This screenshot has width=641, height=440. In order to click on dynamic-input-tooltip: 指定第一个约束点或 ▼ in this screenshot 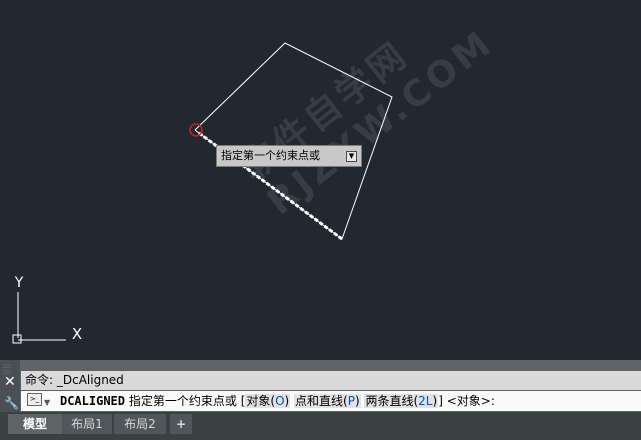, I will do `click(289, 156)`.